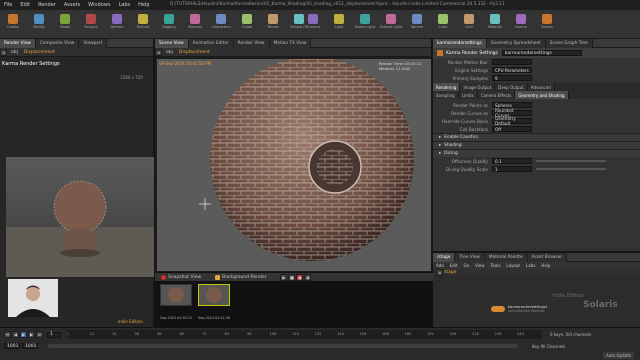 The image size is (640, 360). What do you see at coordinates (25, 5) in the screenshot?
I see `menu-item-edit: Edit` at bounding box center [25, 5].